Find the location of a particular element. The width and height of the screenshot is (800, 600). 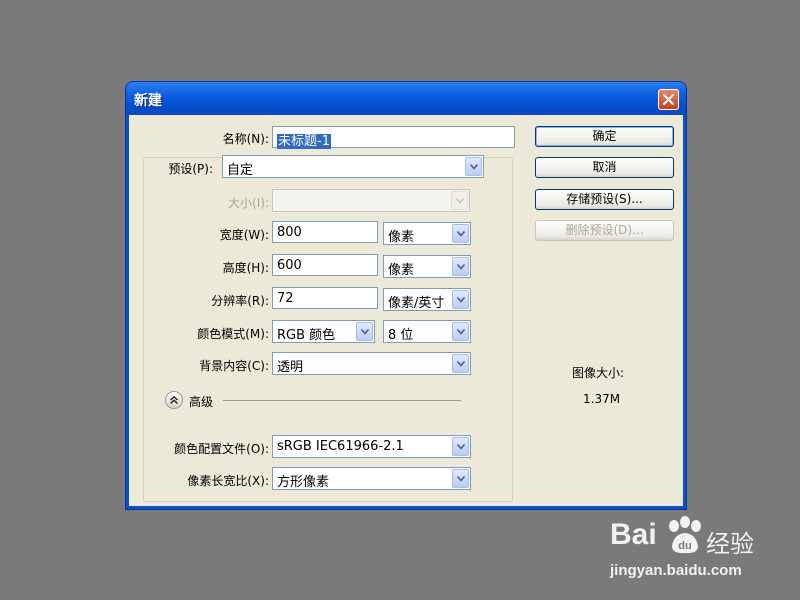

pixel-aspect-value: 方形像素 is located at coordinates (303, 482).